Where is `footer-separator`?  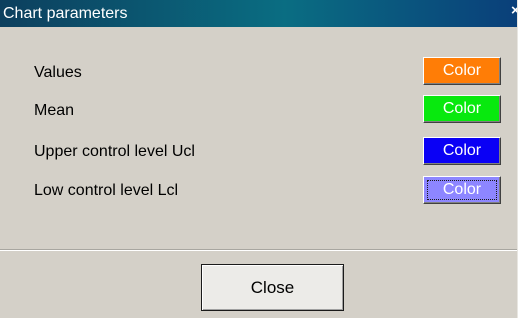
footer-separator is located at coordinates (258, 250).